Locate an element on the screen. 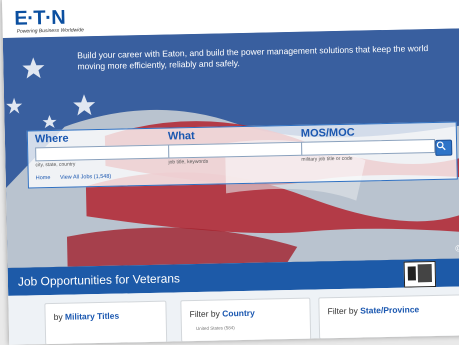  what-column: What job title, keywords is located at coordinates (235, 147).